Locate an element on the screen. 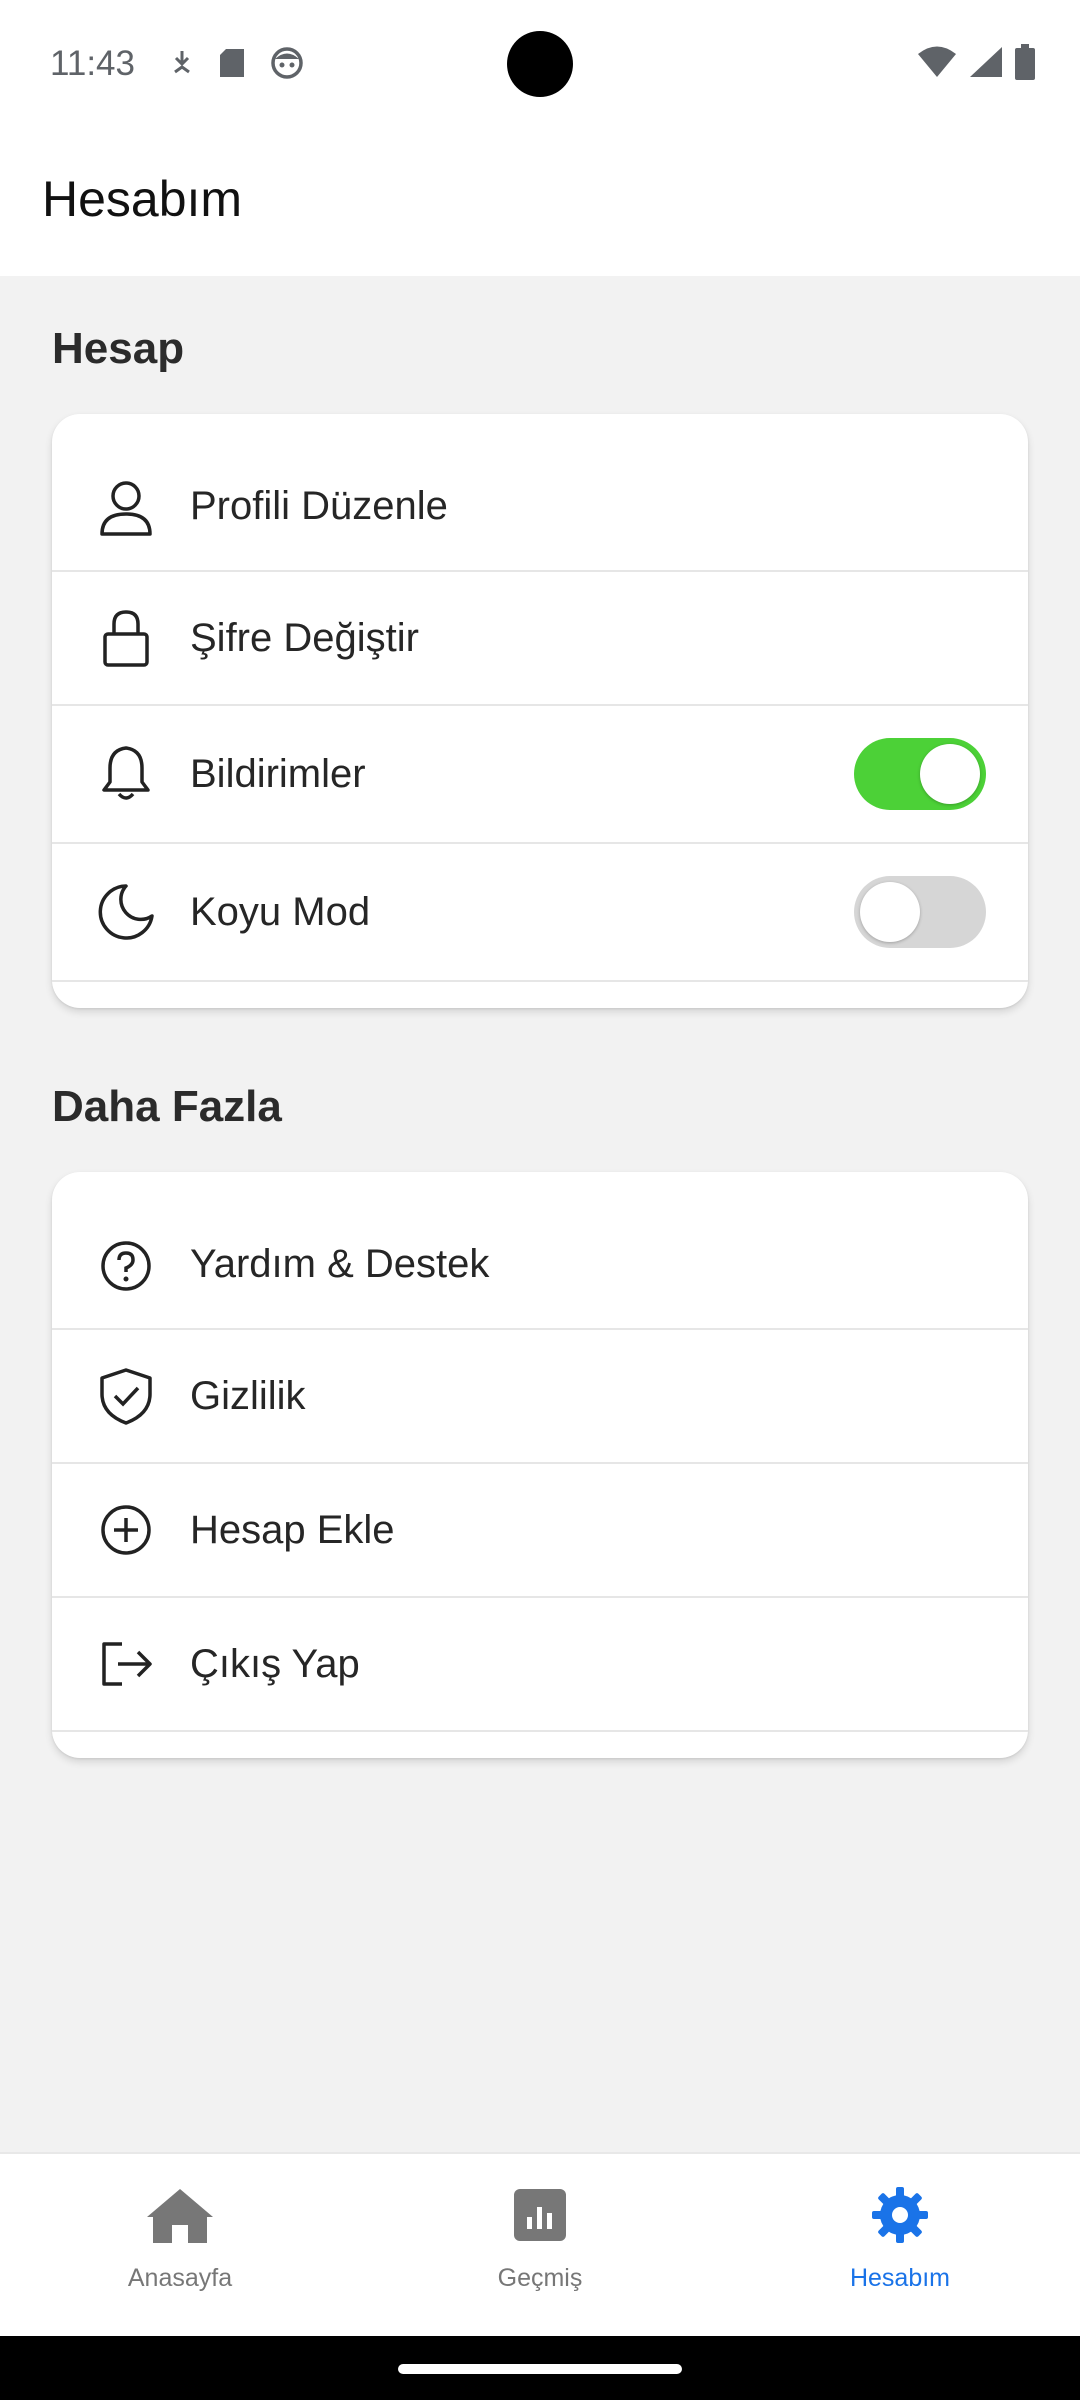 The image size is (1080, 2400). page-title: Hesabım is located at coordinates (142, 199).